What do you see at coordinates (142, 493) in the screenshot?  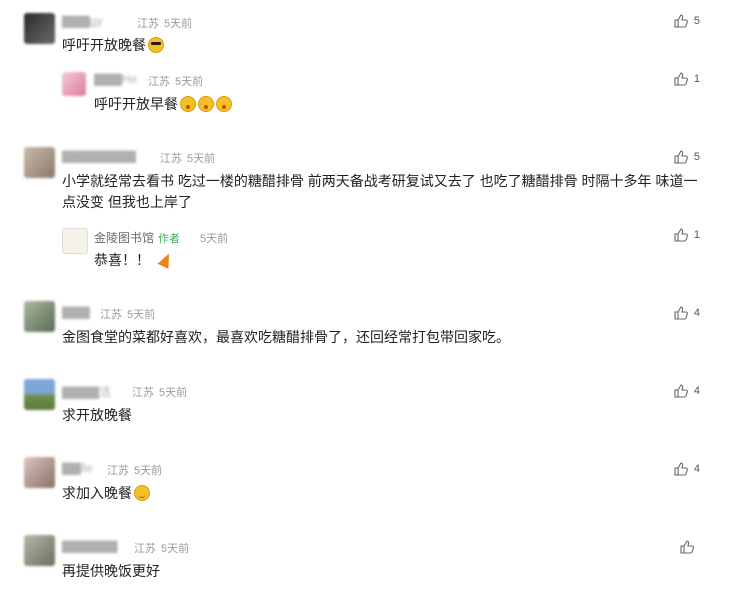 I see `smile-emoji` at bounding box center [142, 493].